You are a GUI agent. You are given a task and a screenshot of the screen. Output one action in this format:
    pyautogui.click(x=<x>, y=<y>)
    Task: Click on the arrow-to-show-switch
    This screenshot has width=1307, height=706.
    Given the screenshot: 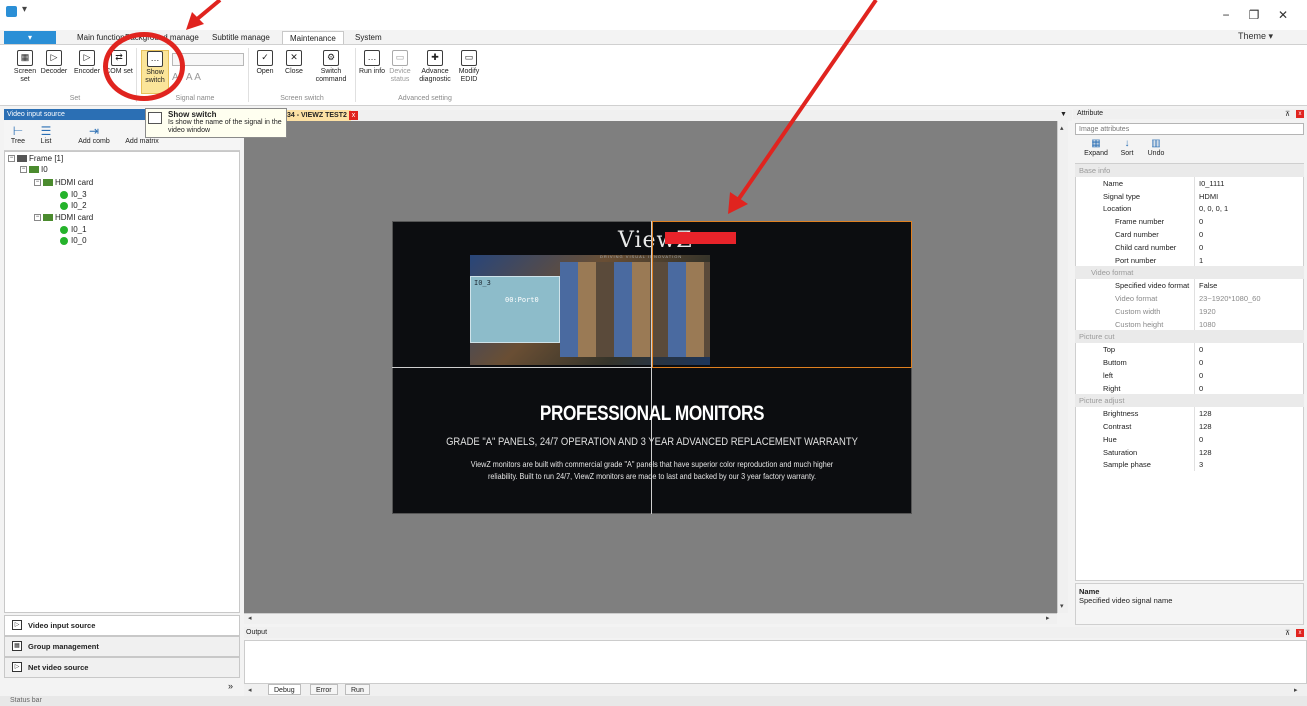 What is the action you would take?
    pyautogui.click(x=208, y=11)
    